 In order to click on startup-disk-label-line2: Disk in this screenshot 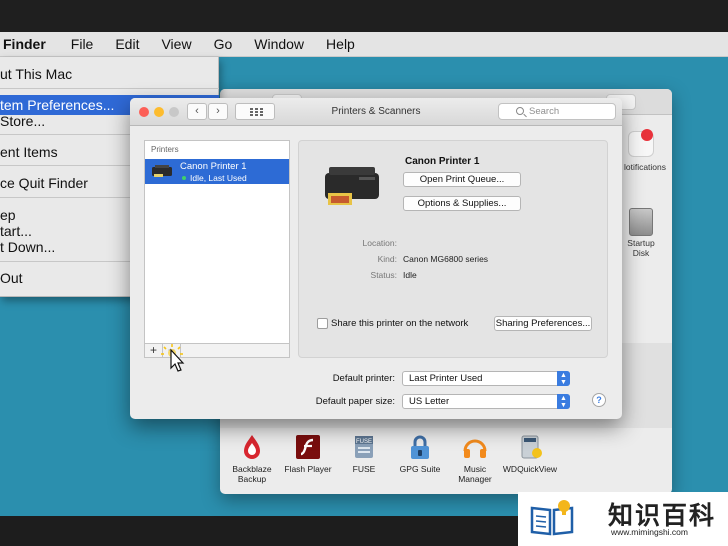, I will do `click(641, 253)`.